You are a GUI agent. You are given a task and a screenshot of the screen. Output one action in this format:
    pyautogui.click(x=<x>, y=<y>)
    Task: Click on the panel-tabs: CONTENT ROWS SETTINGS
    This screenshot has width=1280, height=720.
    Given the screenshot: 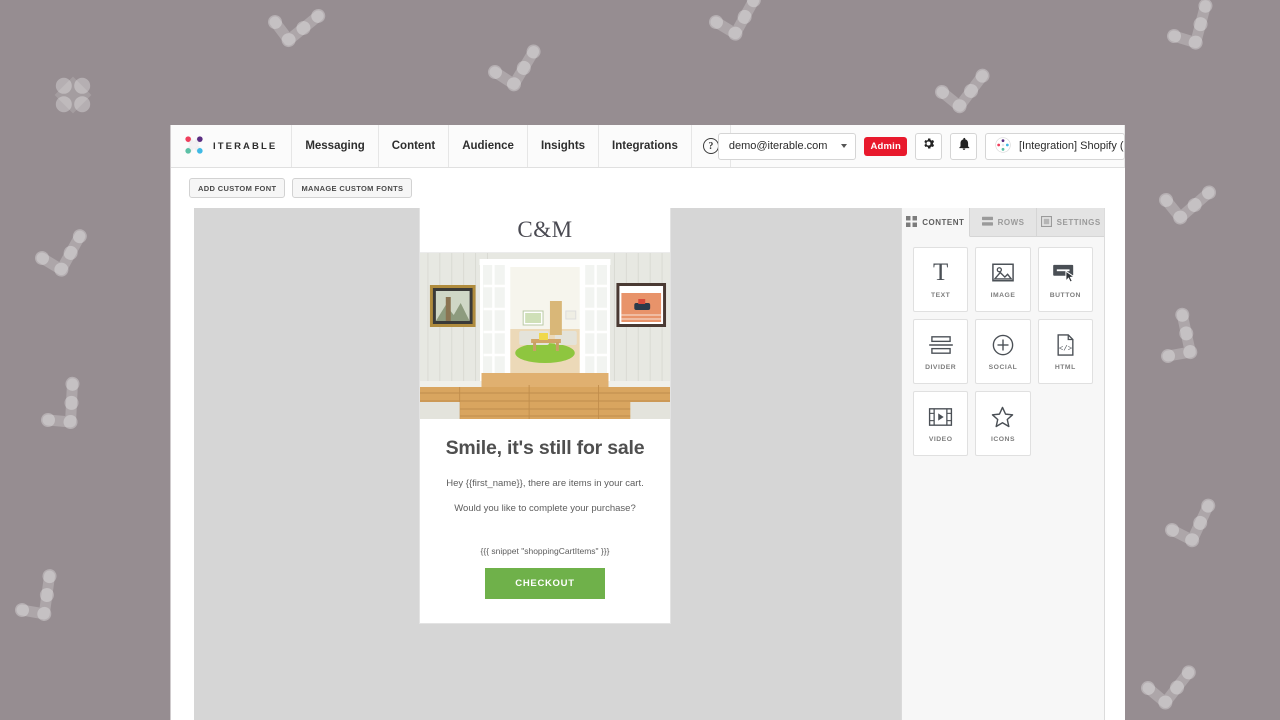 What is the action you would take?
    pyautogui.click(x=1003, y=222)
    